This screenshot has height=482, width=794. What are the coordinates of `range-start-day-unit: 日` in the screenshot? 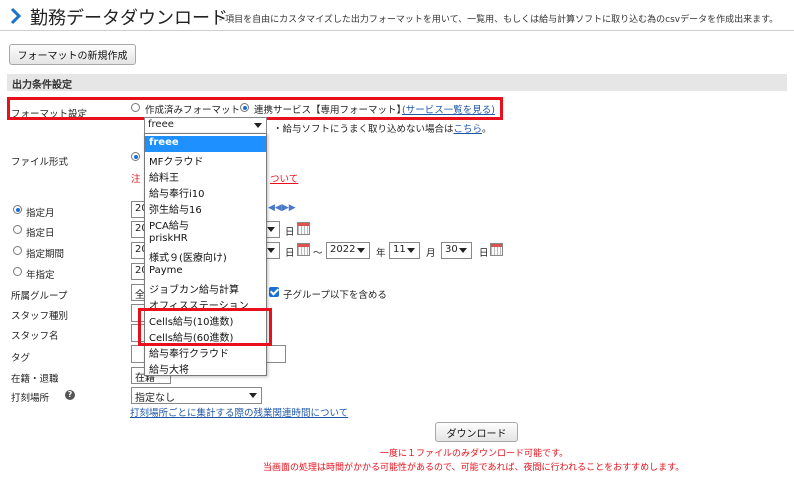 It's located at (290, 253).